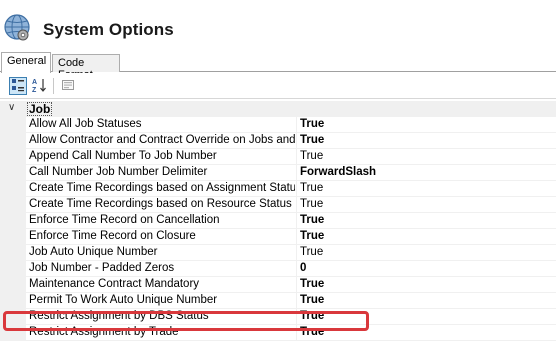 This screenshot has height=341, width=556. What do you see at coordinates (86, 67) in the screenshot?
I see `tab-code-format: Code Format` at bounding box center [86, 67].